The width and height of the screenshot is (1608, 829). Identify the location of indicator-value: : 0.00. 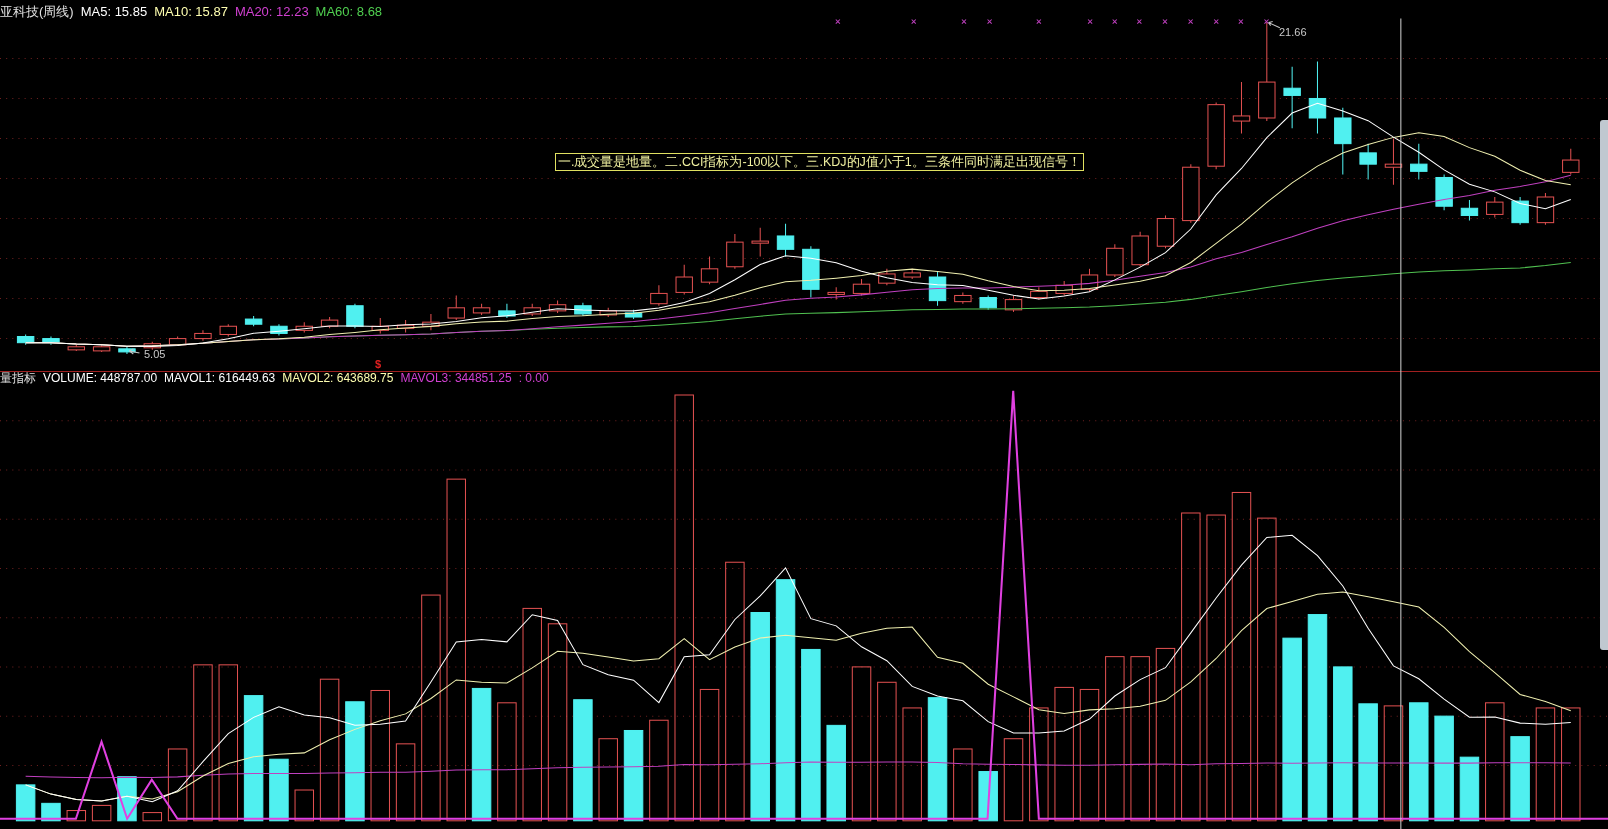
(533, 378).